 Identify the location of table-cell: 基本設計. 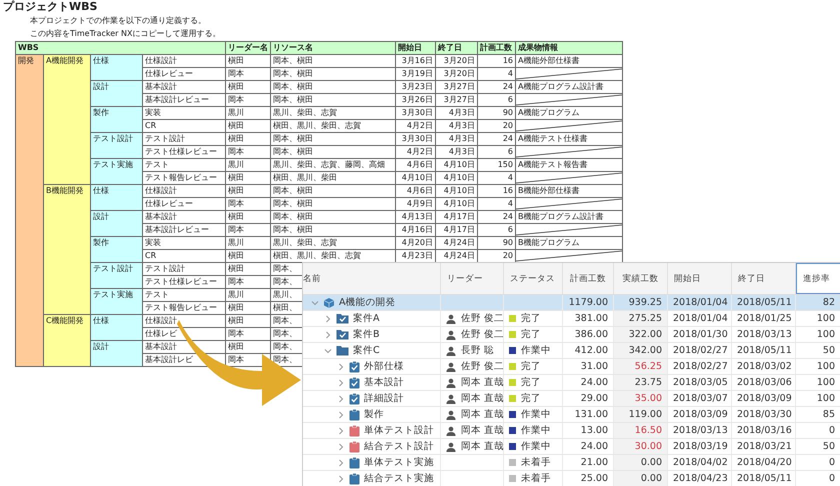
(184, 87).